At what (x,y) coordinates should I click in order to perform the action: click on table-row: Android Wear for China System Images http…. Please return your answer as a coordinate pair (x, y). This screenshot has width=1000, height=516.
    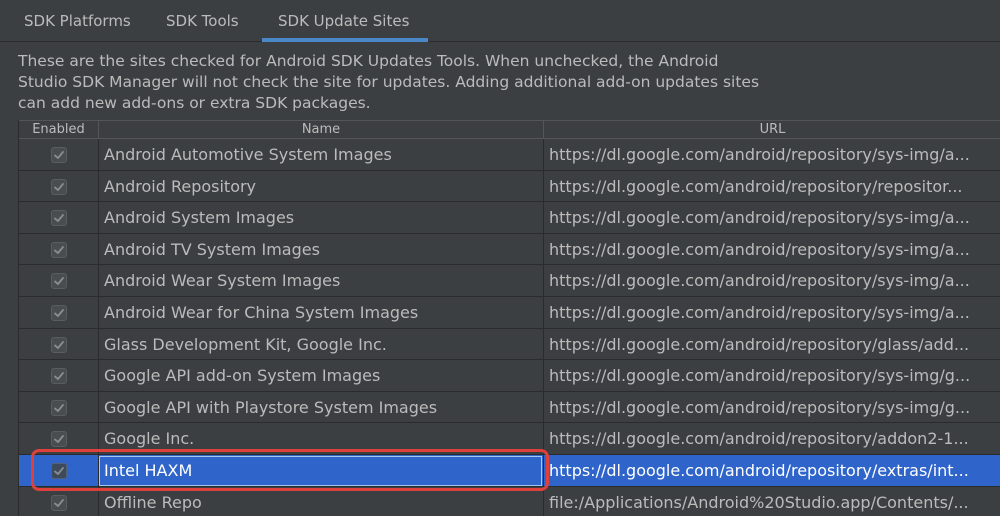
    Looking at the image, I should click on (509, 313).